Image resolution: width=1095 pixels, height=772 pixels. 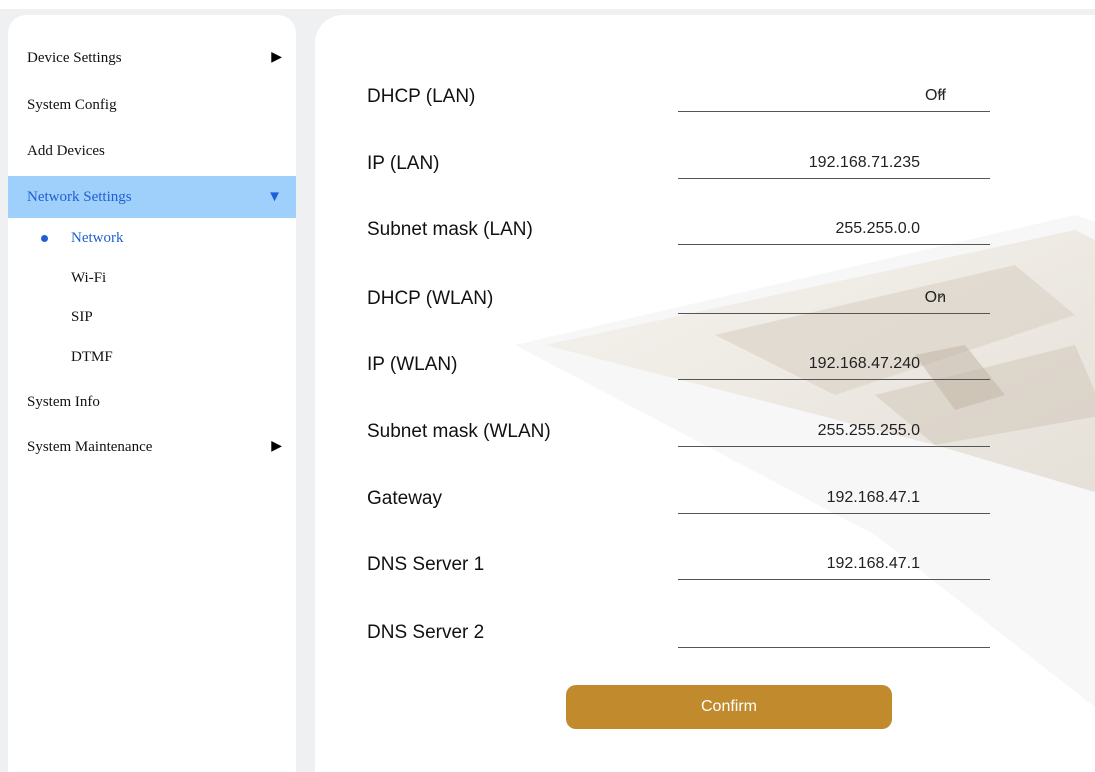 What do you see at coordinates (834, 631) in the screenshot?
I see `dns2-field` at bounding box center [834, 631].